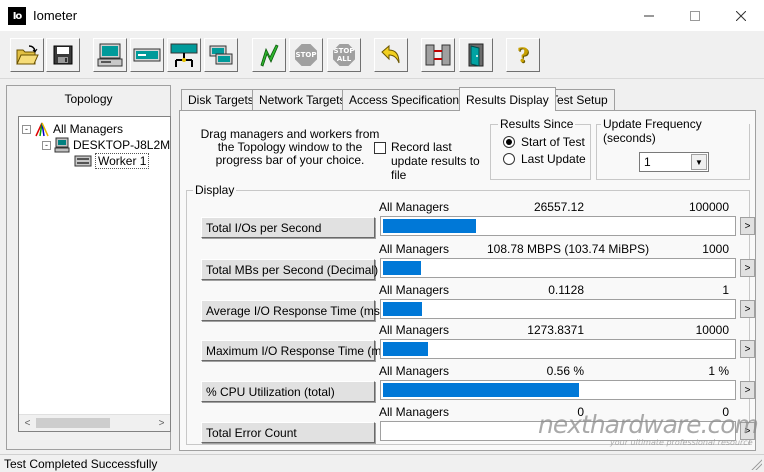 This screenshot has height=472, width=764. What do you see at coordinates (292, 310) in the screenshot?
I see `avg-response-metric-button: Average I/O Response Time (ms)` at bounding box center [292, 310].